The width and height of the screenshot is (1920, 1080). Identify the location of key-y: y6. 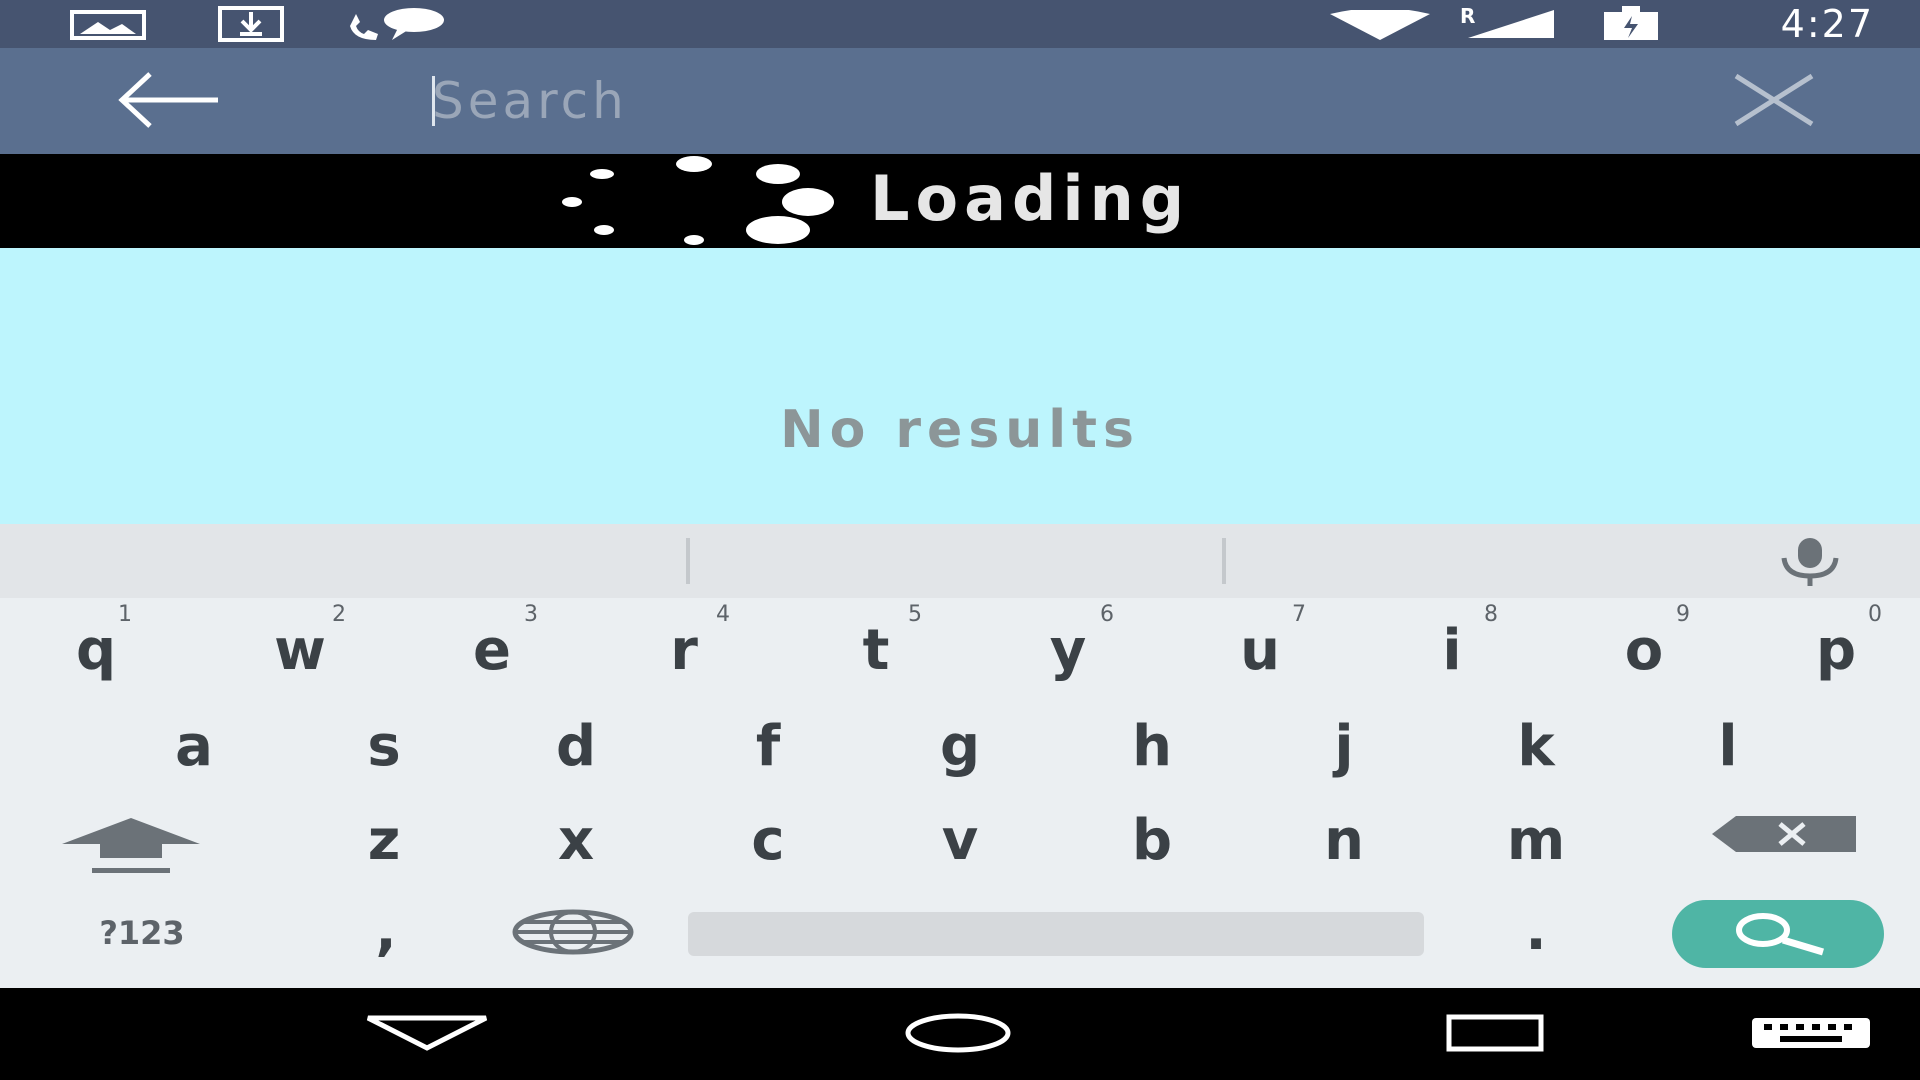
(1068, 647).